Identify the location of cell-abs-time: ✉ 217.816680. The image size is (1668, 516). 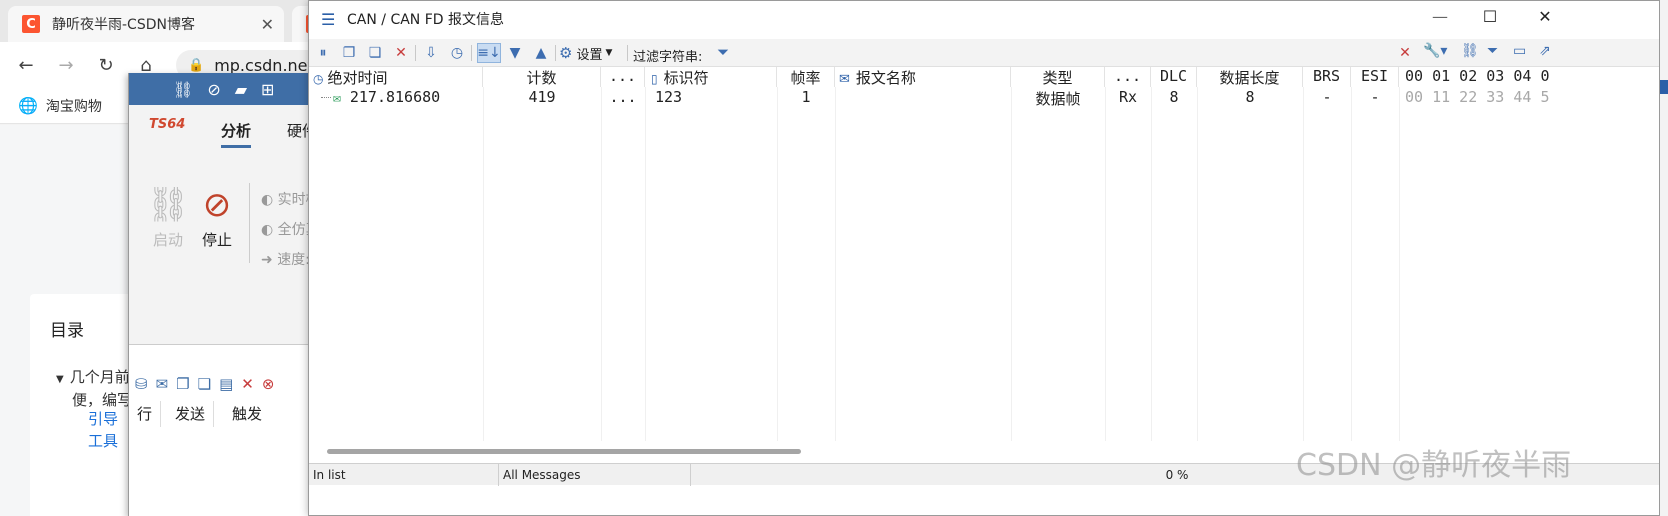
(380, 97).